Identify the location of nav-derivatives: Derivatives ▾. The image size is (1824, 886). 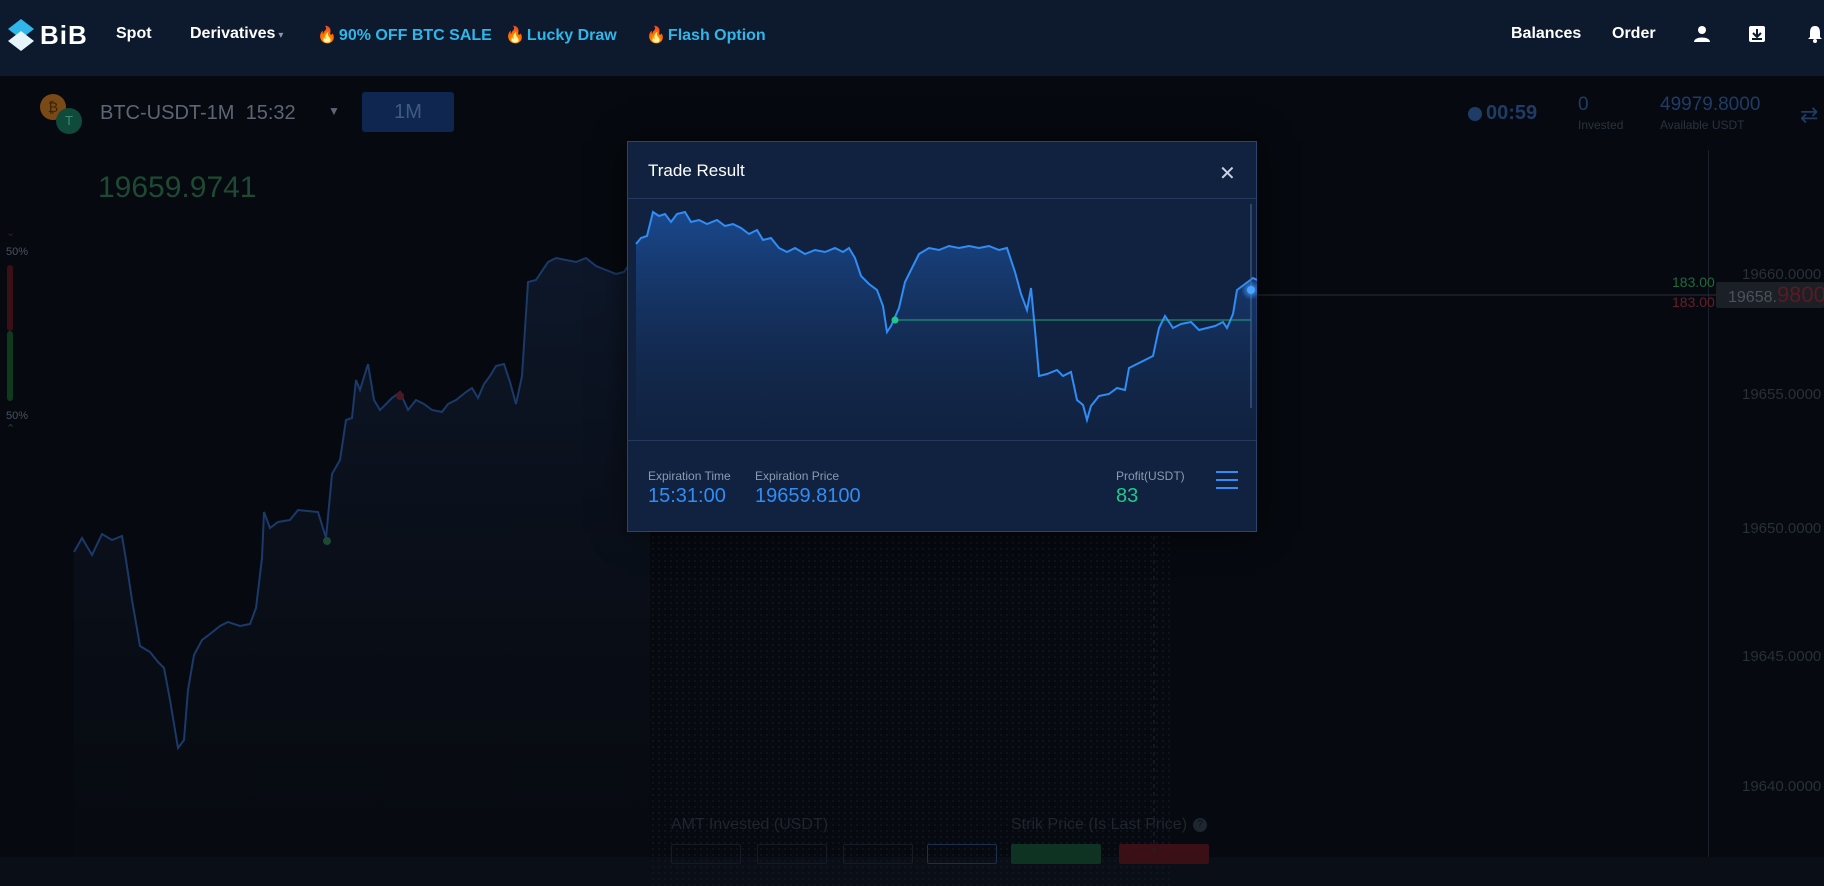
(236, 34).